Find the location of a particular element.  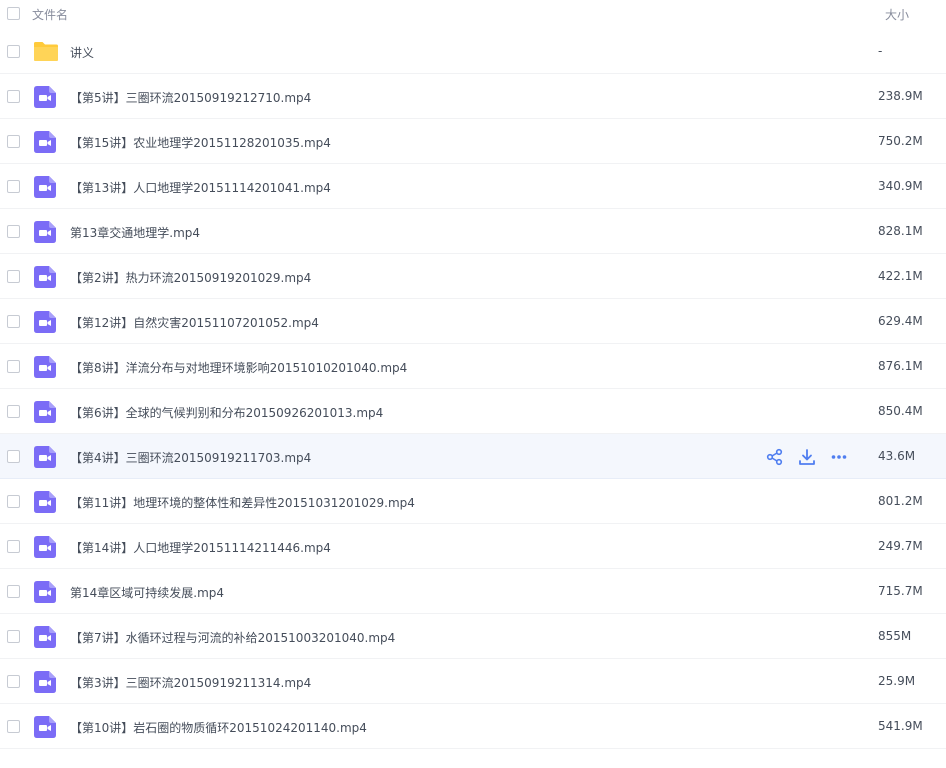

file-size: 801.2M is located at coordinates (900, 501).